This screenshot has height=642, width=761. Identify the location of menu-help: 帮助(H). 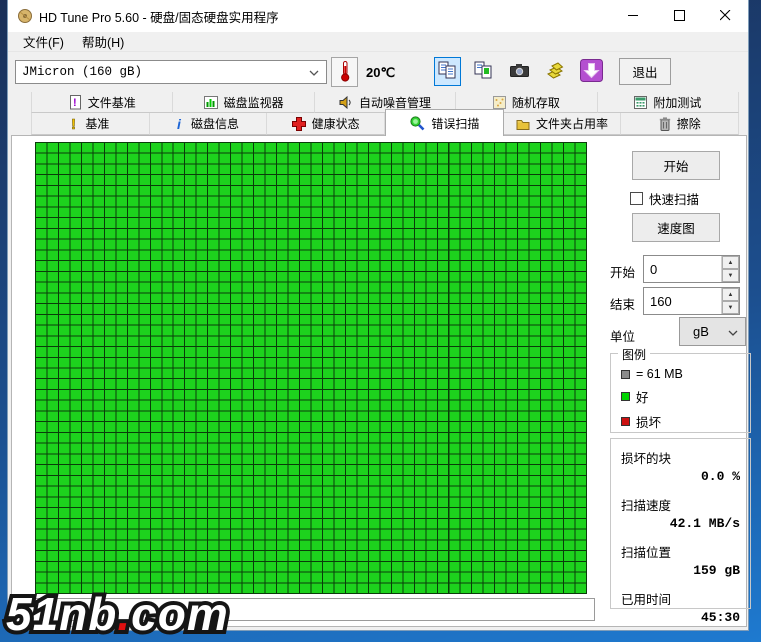
(103, 41).